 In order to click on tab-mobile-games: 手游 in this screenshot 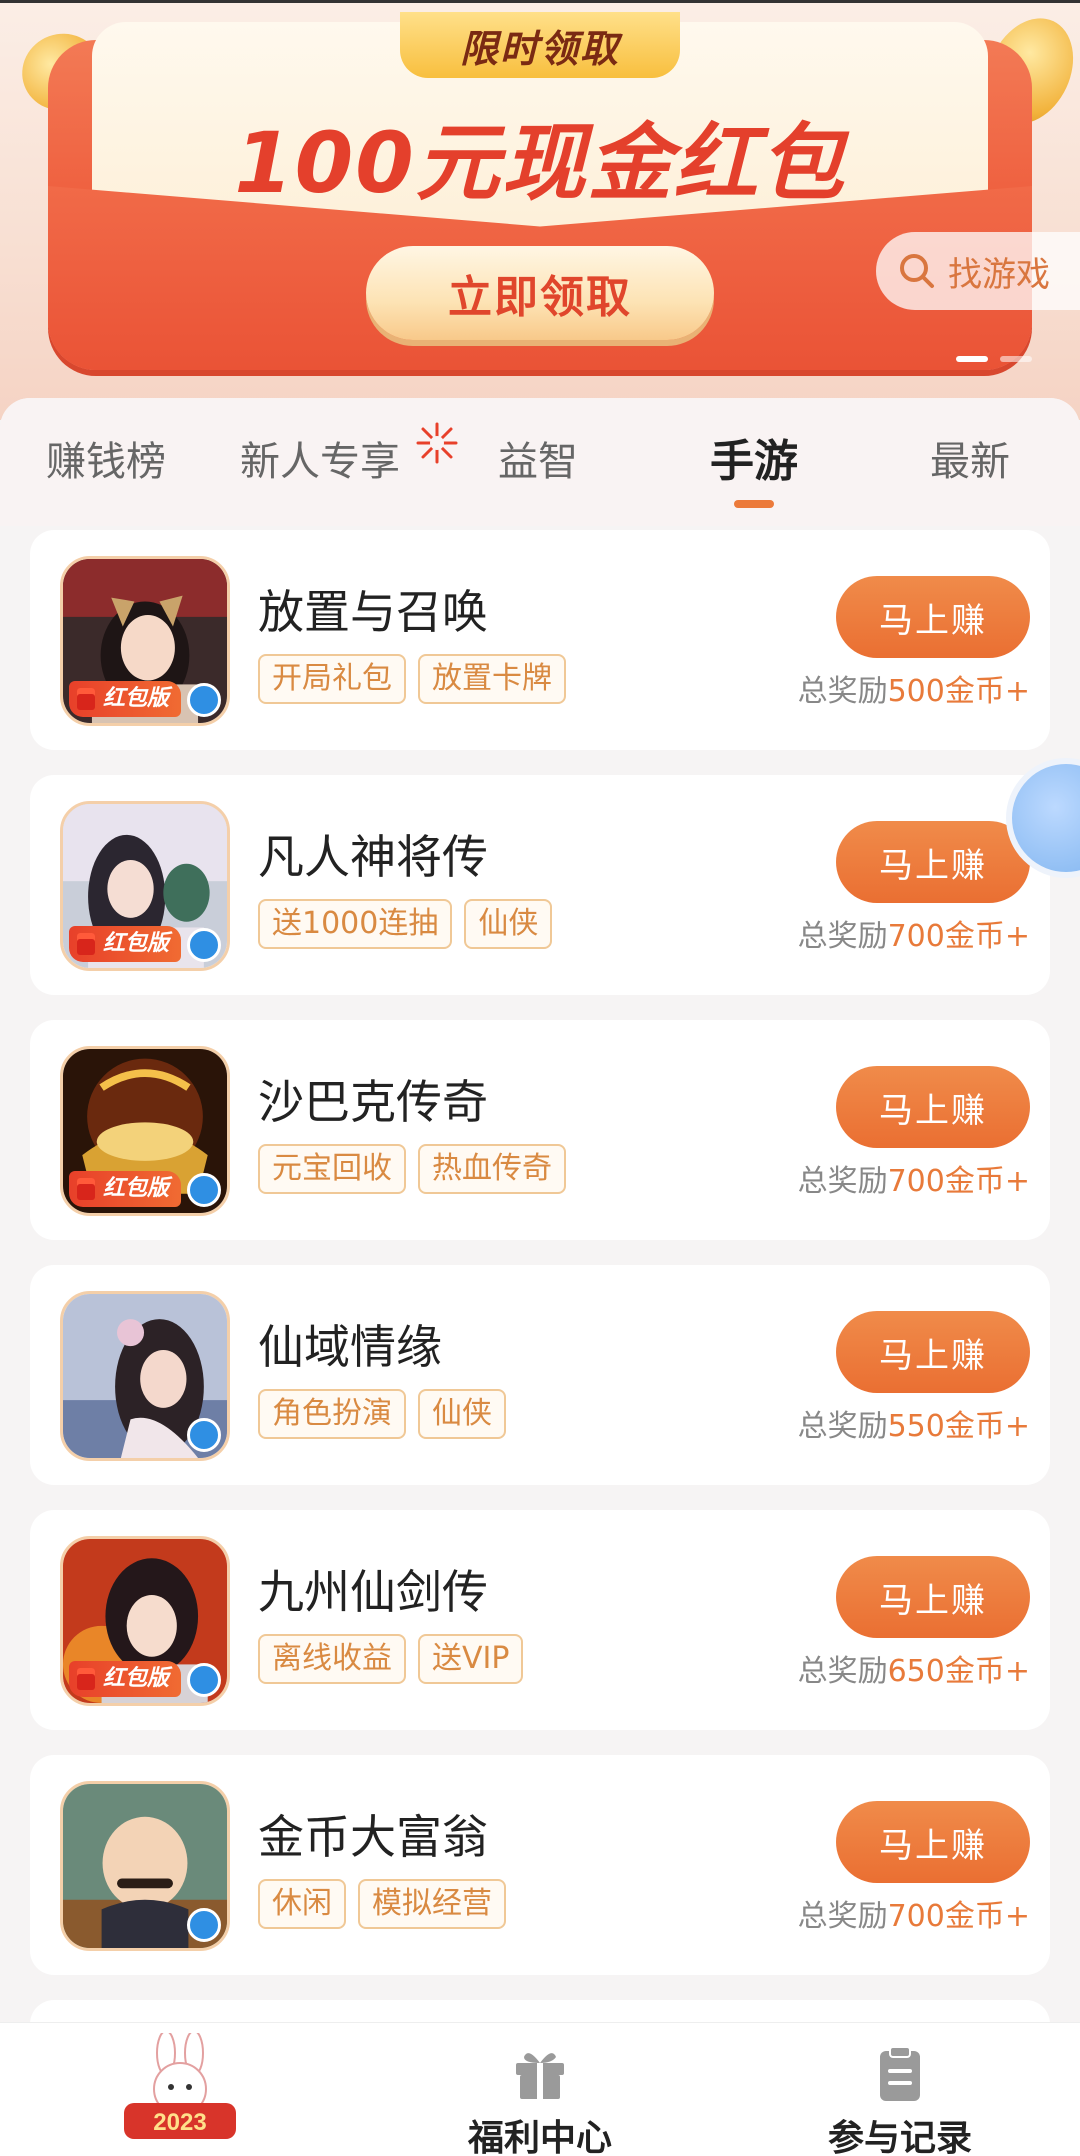, I will do `click(754, 471)`.